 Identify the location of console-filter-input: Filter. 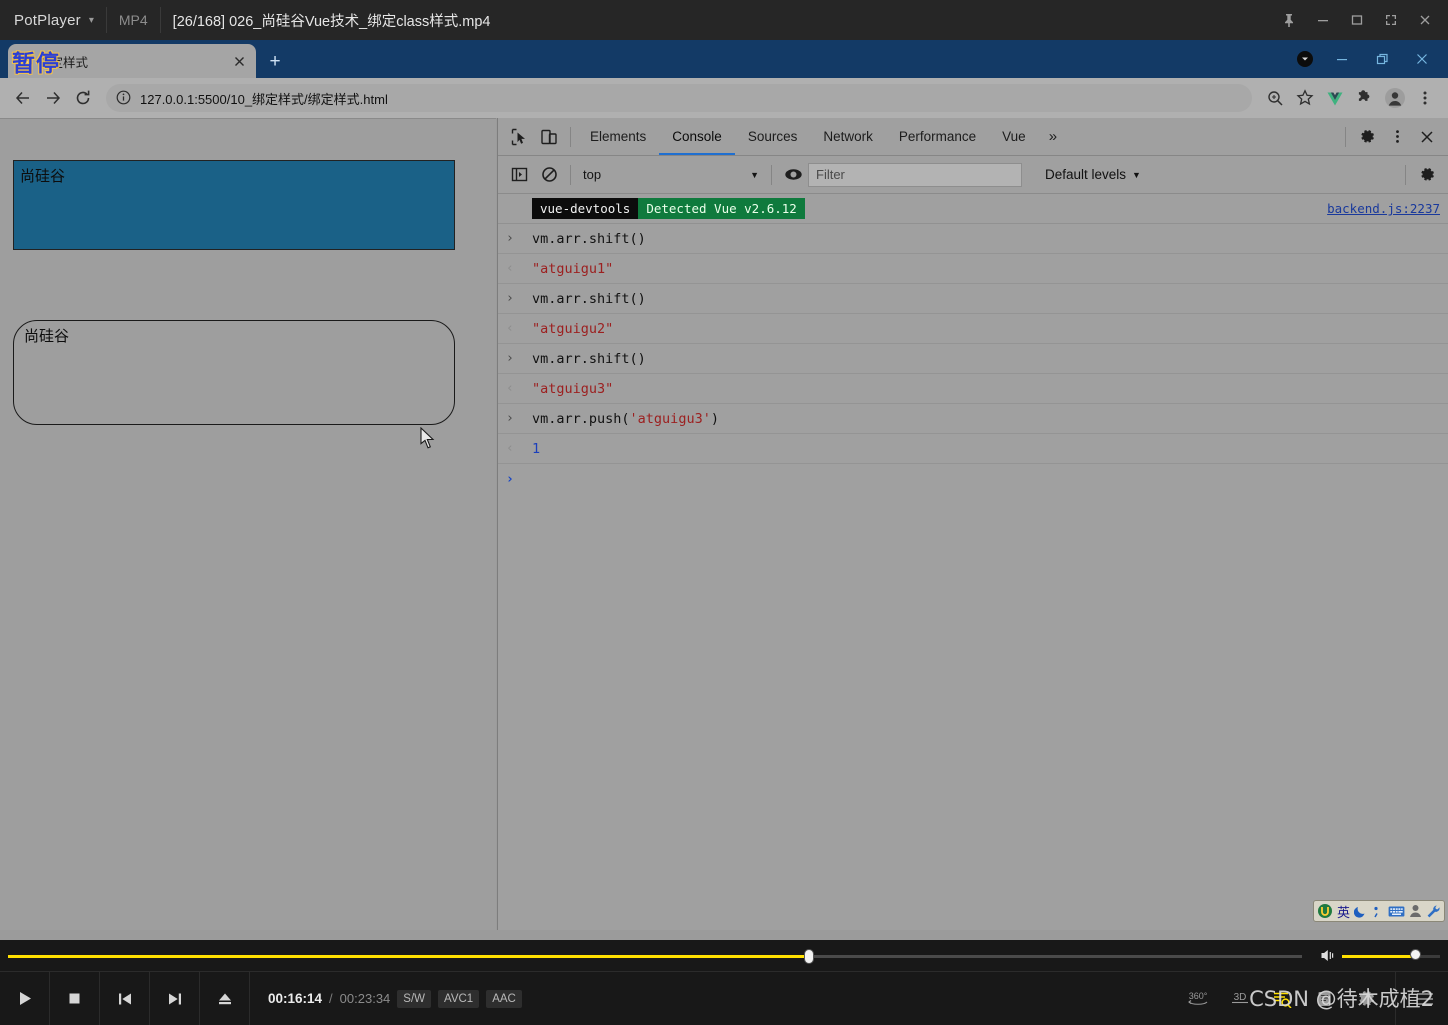
(915, 174).